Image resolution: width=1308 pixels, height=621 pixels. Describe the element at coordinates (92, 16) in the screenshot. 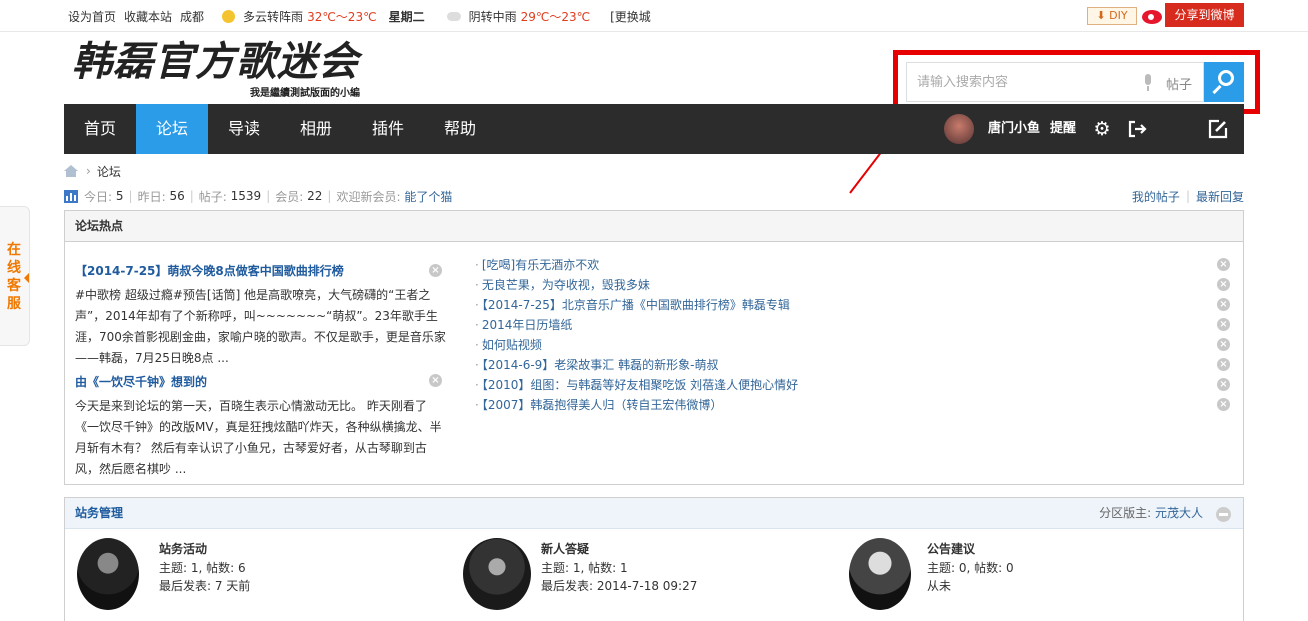

I see `set-home-link: 设为首页` at that location.